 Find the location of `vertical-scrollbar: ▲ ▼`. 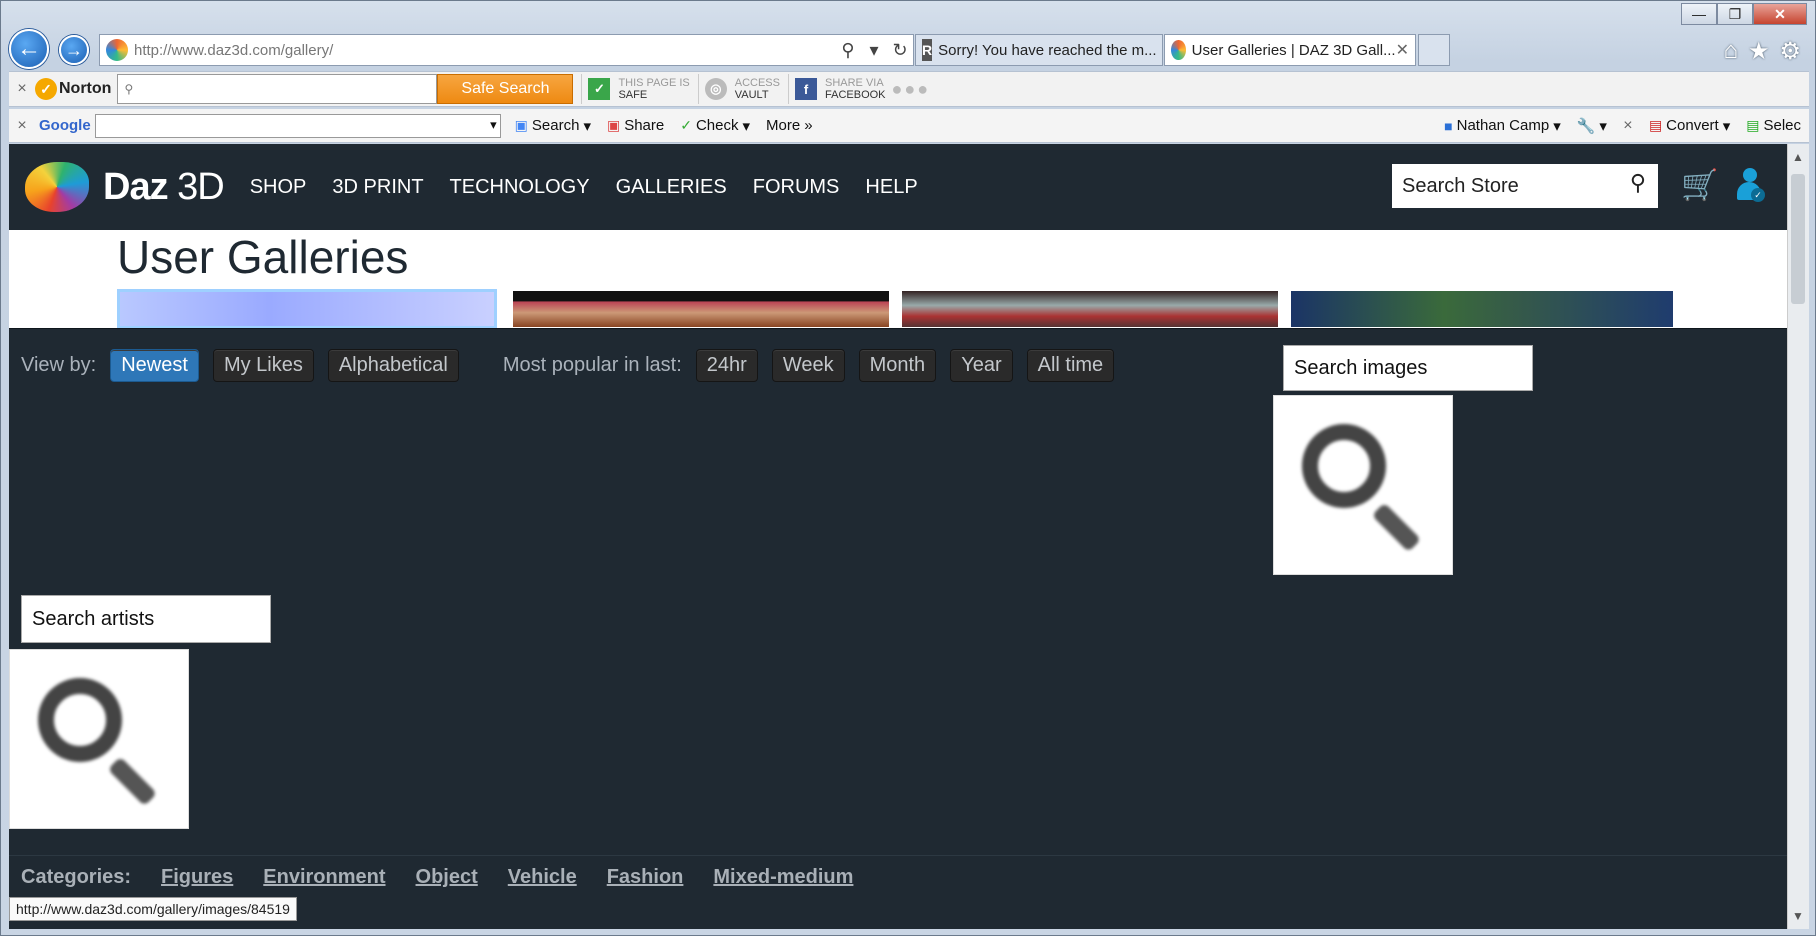

vertical-scrollbar: ▲ ▼ is located at coordinates (1798, 536).